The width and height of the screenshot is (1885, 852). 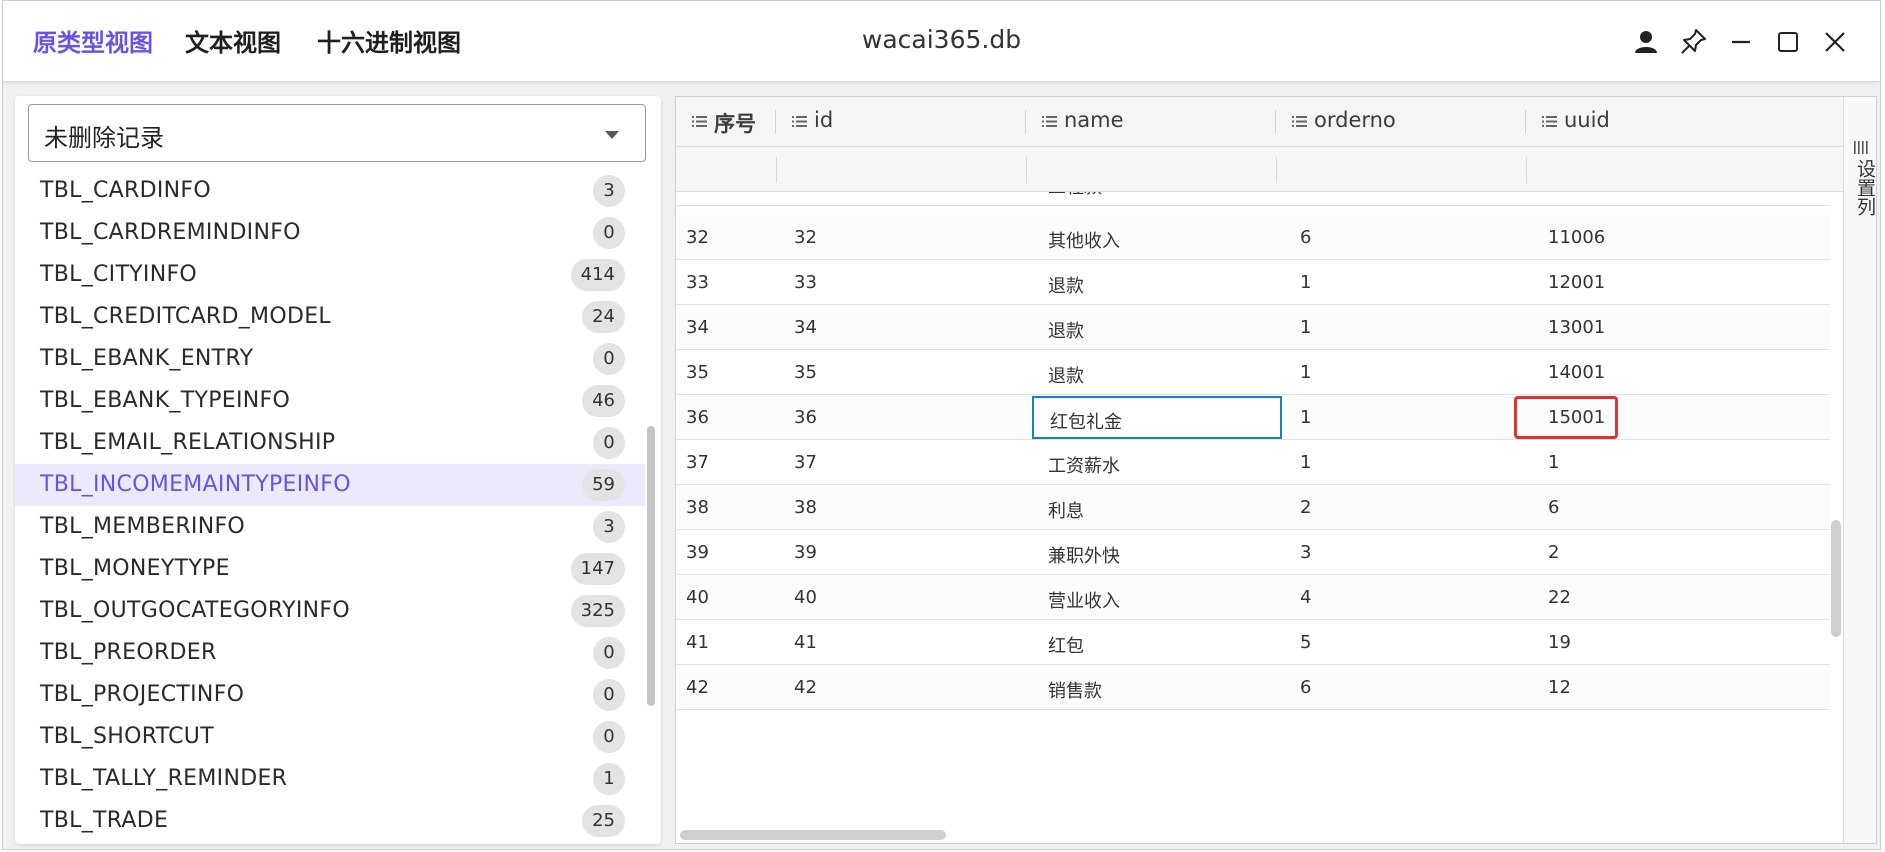 I want to click on cell-id: 37, so click(x=805, y=462).